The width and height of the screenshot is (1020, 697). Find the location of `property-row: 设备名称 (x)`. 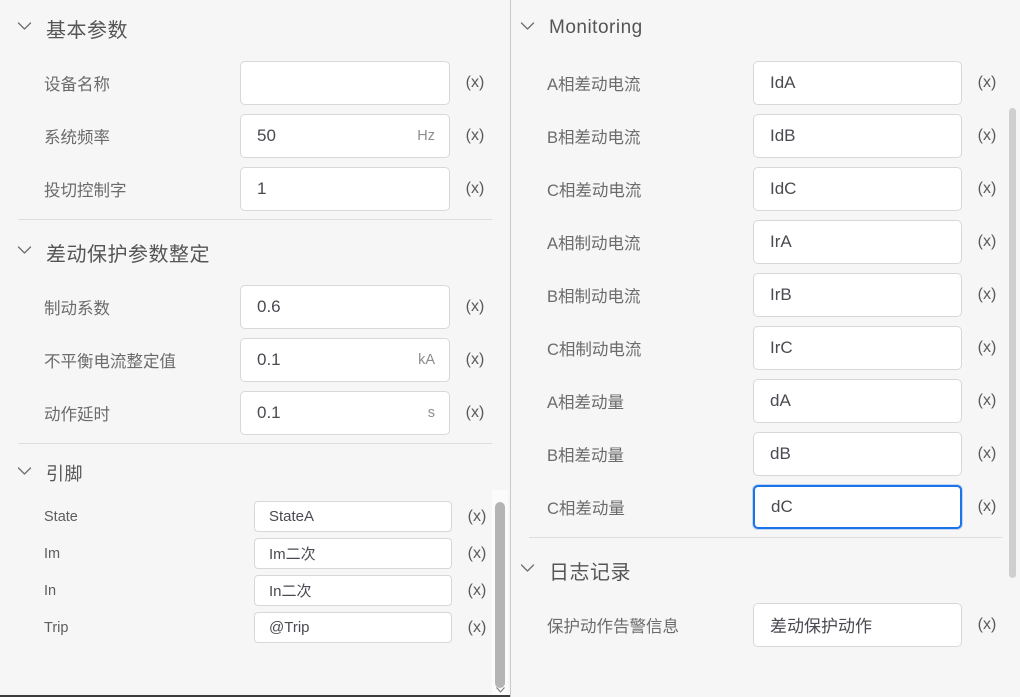

property-row: 设备名称 (x) is located at coordinates (255, 82).